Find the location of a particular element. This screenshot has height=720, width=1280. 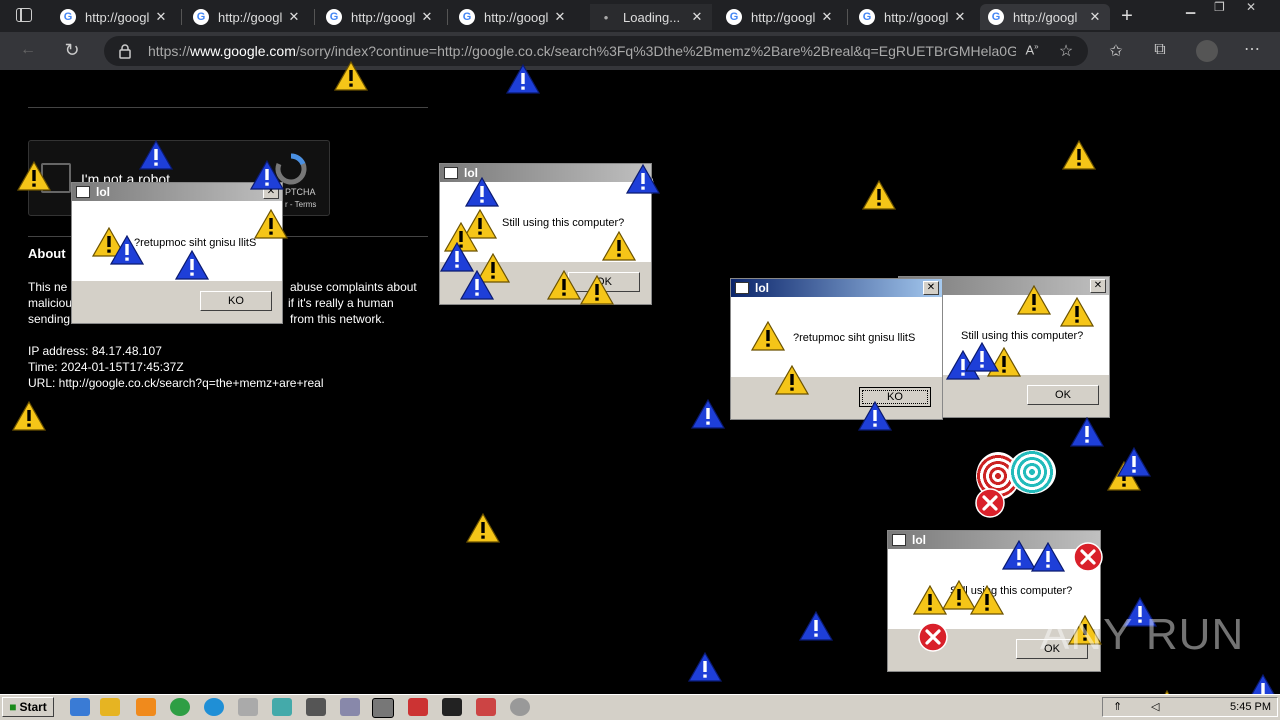

browser-tab-loading: • Loading... ✕ is located at coordinates (651, 17).